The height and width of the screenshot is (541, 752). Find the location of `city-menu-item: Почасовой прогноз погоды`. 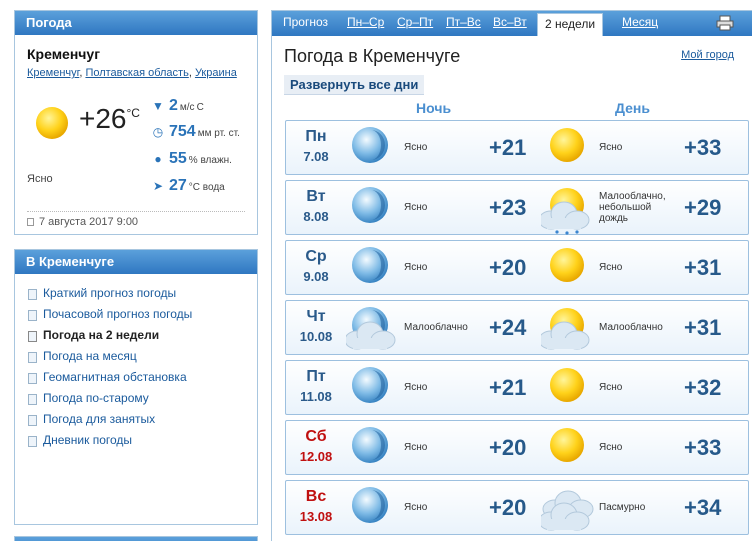

city-menu-item: Почасовой прогноз погоды is located at coordinates (109, 314).